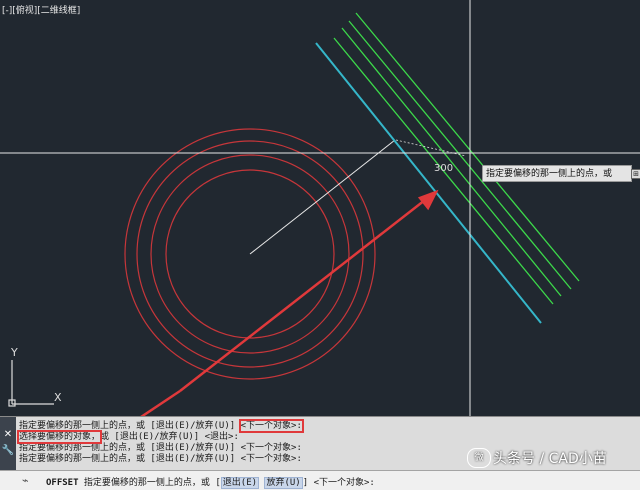  I want to click on history-line: 选择要偏移的对象，或 [退出(E)/放弃(U)] <退出>:, so click(328, 437).